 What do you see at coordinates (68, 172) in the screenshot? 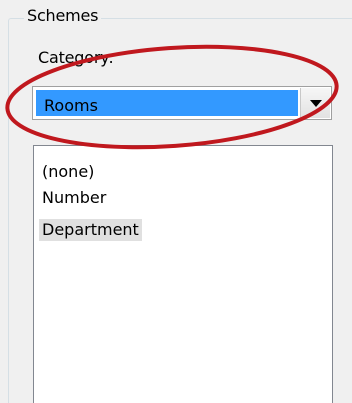
I see `list-item-none: (none)` at bounding box center [68, 172].